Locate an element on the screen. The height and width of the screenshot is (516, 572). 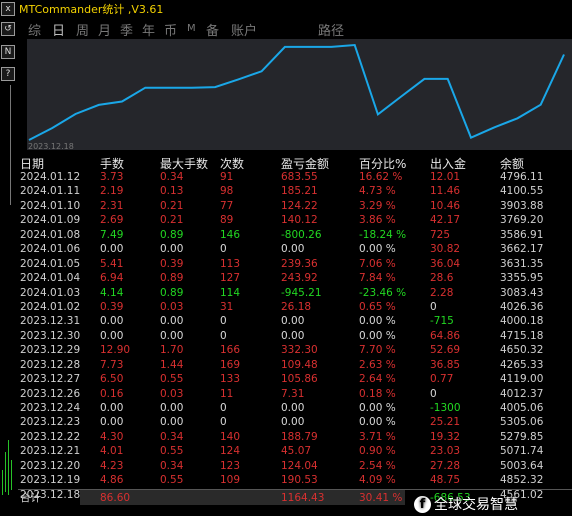
header-lots: 手数 is located at coordinates (112, 164).